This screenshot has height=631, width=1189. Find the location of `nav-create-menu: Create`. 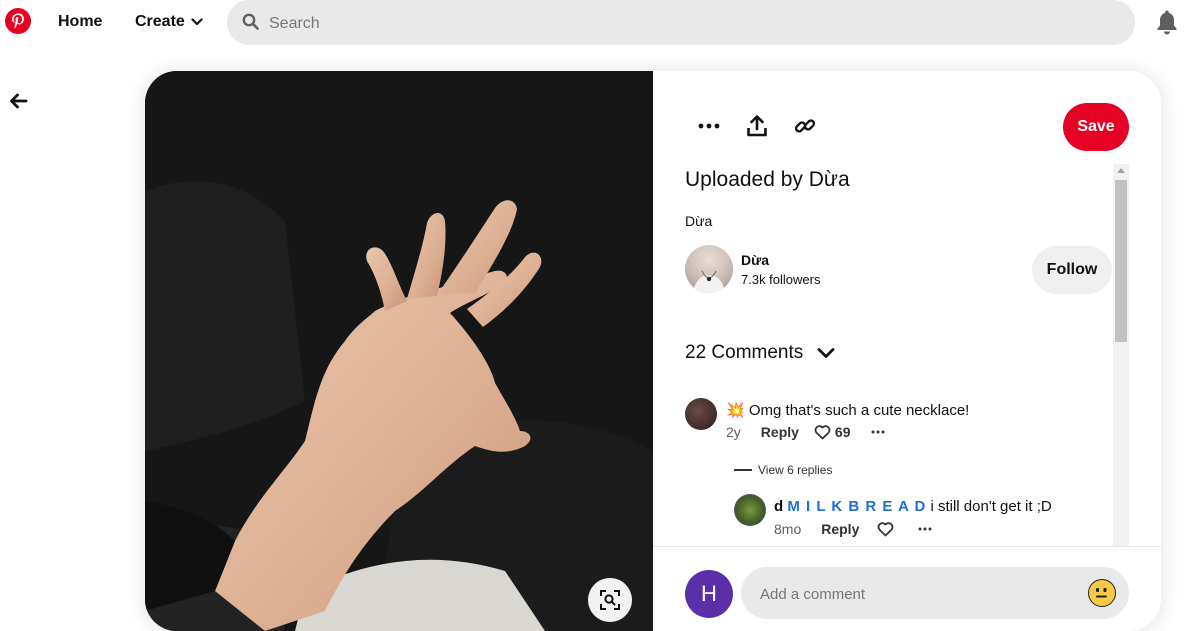

nav-create-menu: Create is located at coordinates (169, 22).